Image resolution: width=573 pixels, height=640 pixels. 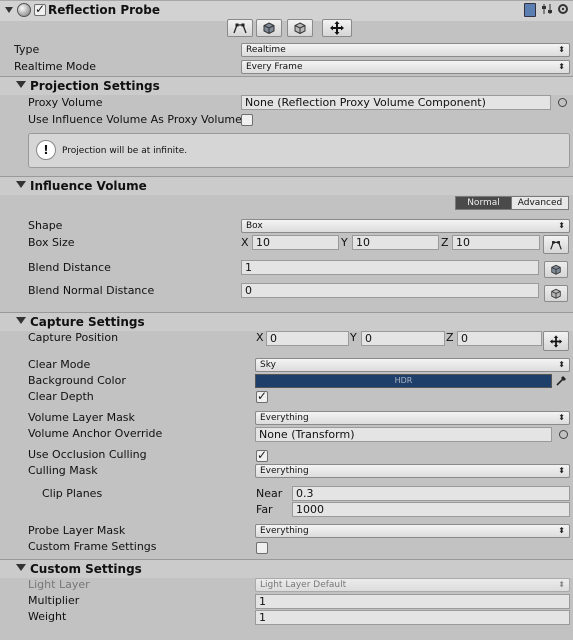 What do you see at coordinates (61, 396) in the screenshot?
I see `clear-depth-label: Clear Depth` at bounding box center [61, 396].